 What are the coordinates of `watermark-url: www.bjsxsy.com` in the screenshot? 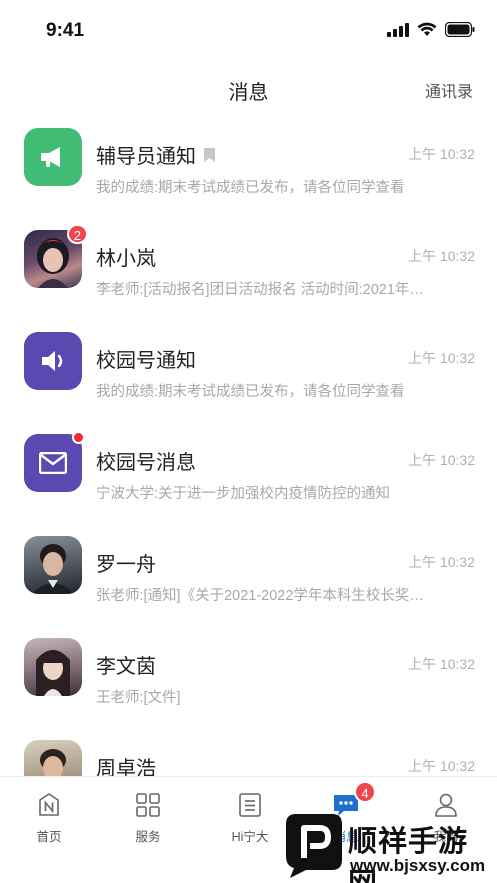 It's located at (418, 865).